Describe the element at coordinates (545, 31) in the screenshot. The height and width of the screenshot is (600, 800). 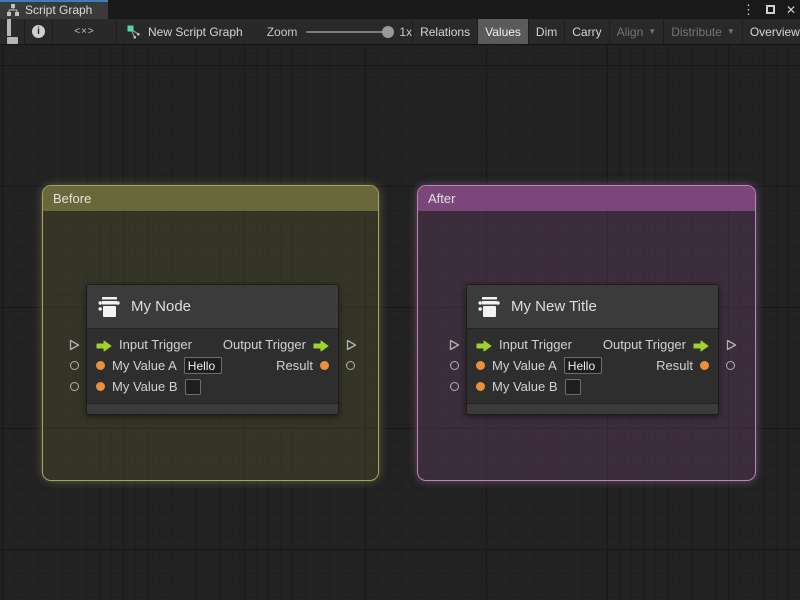
I see `dim-button: Dim` at that location.